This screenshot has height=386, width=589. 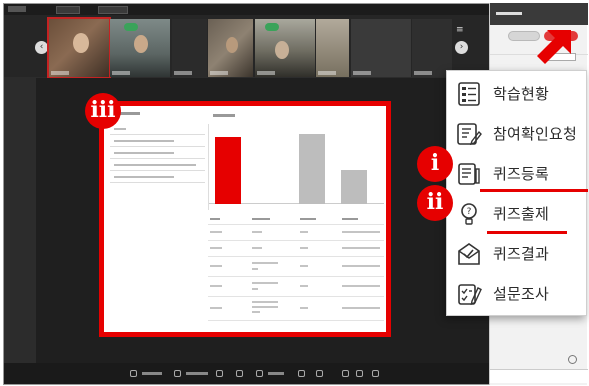 I want to click on menu-item-label: 퀴즈등록, so click(x=521, y=174).